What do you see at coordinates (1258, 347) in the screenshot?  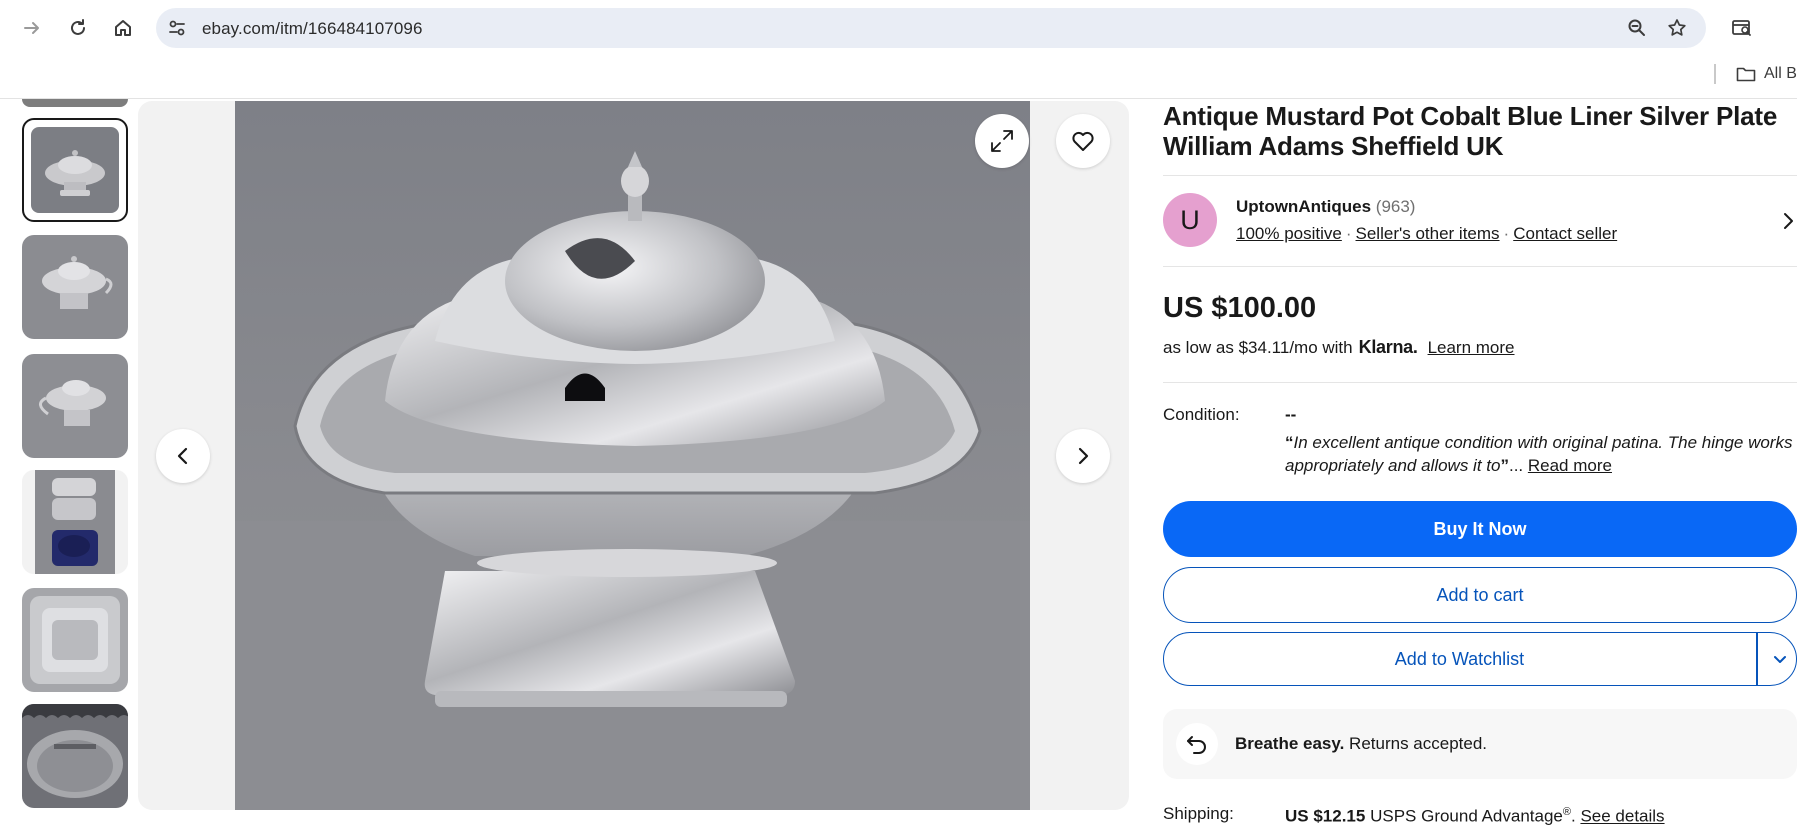 I see `financing-text: as low as $34.11/mo with` at bounding box center [1258, 347].